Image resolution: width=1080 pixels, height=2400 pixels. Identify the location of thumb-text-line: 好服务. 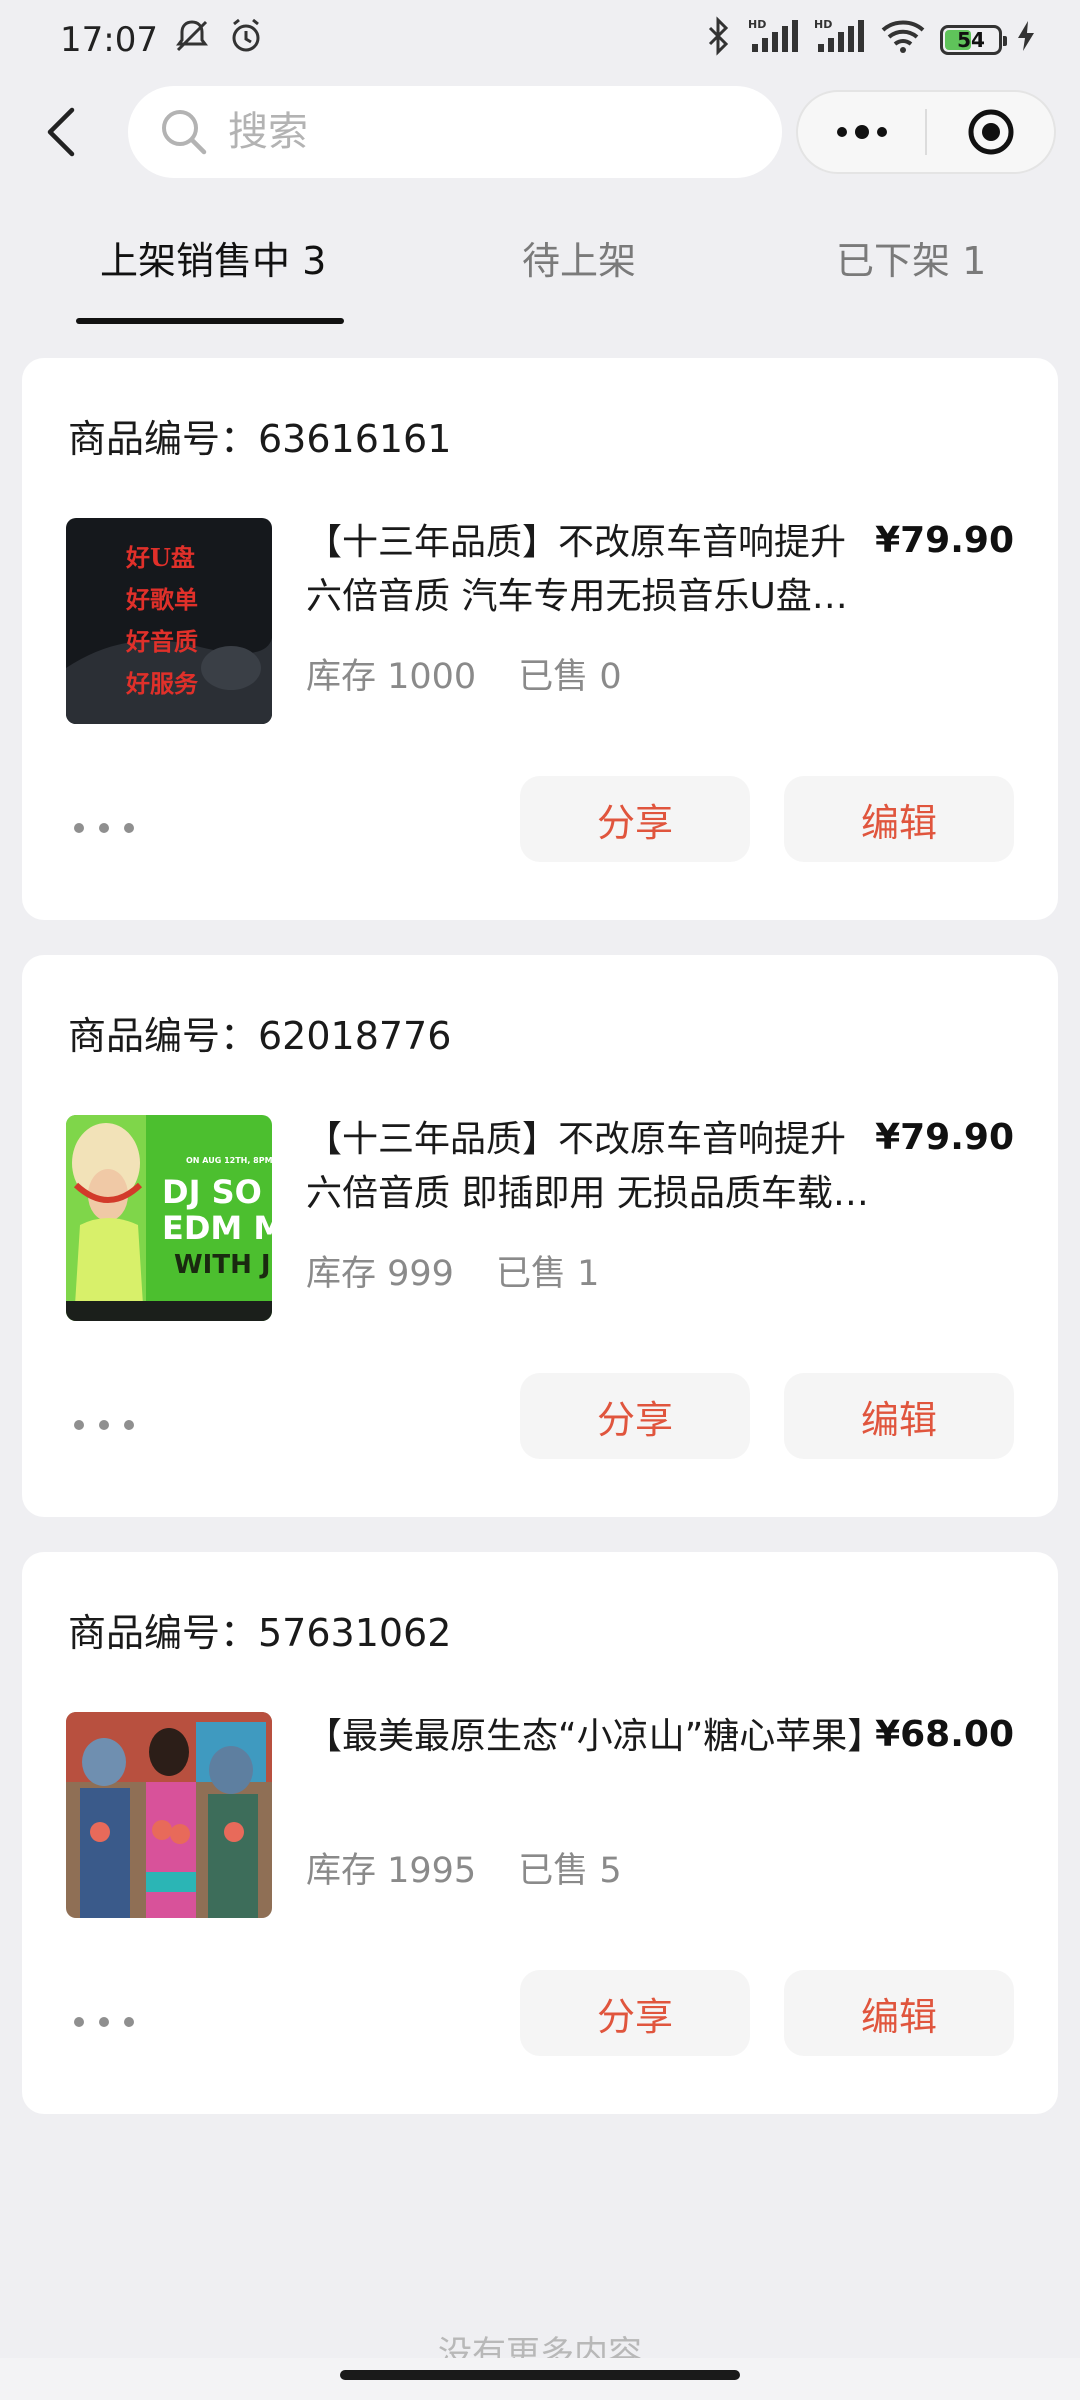
(162, 683).